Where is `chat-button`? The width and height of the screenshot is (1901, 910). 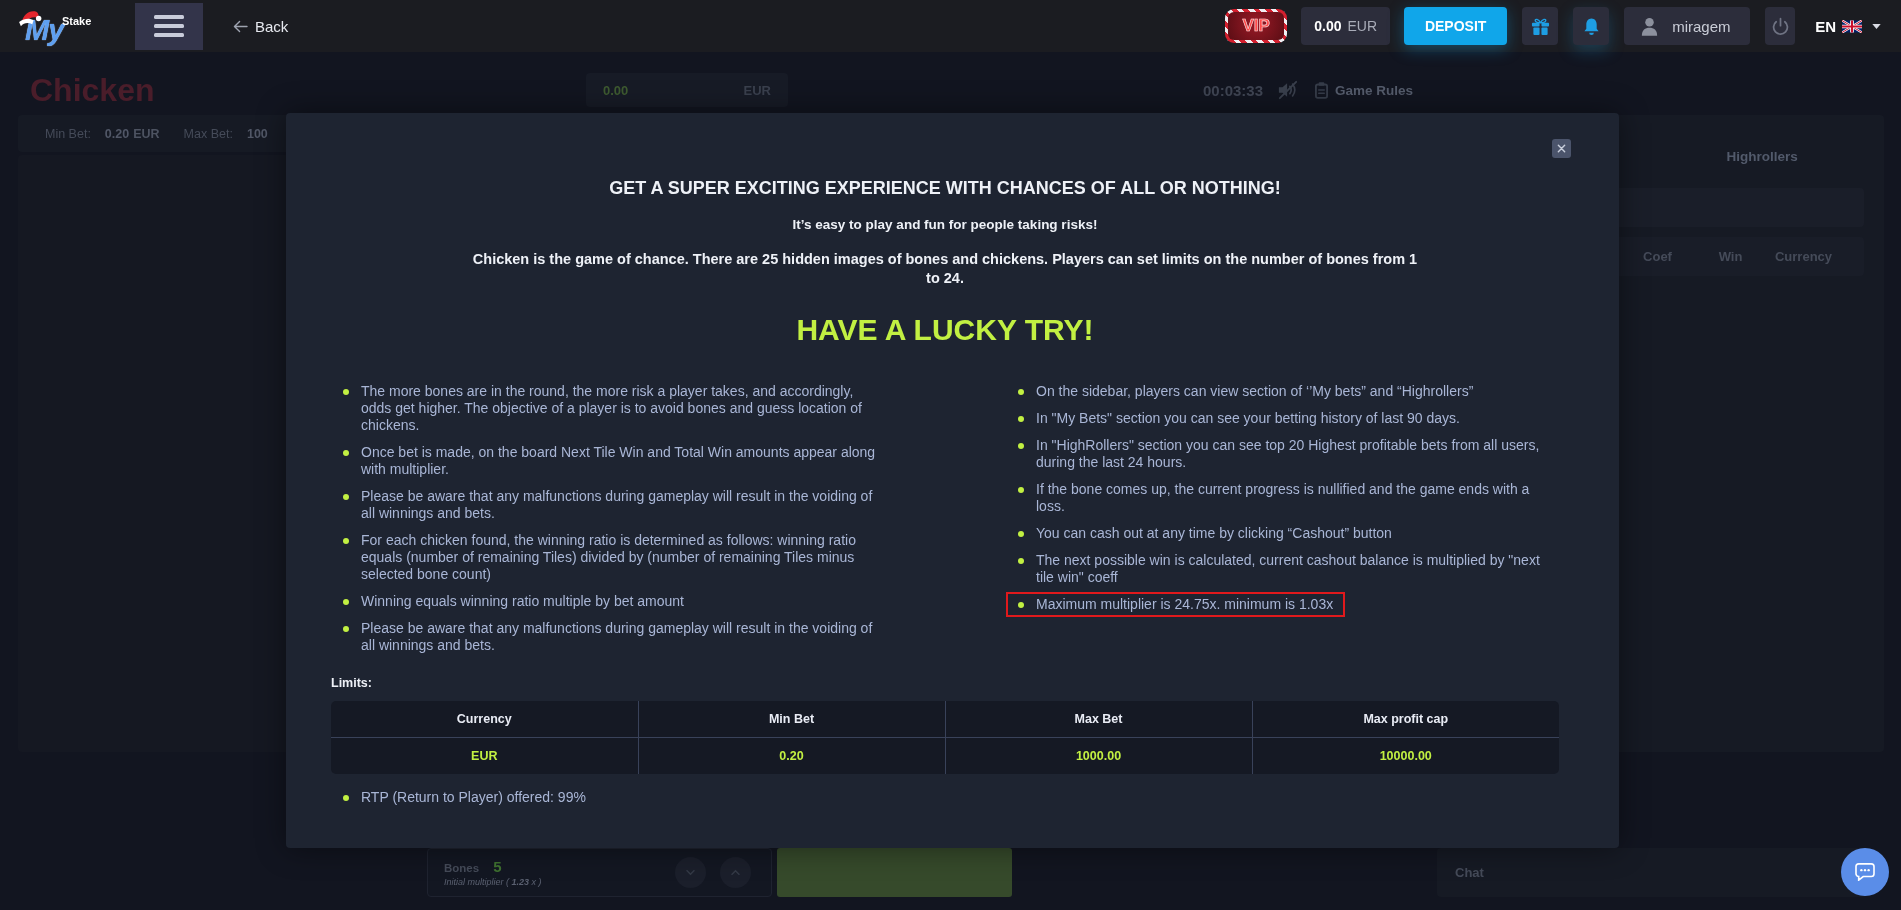 chat-button is located at coordinates (1865, 872).